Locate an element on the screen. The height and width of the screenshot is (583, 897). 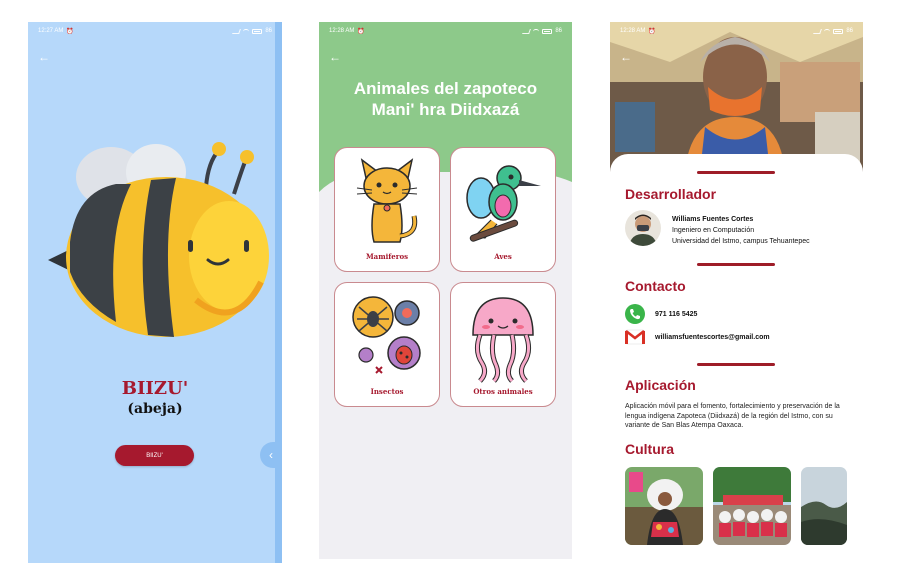
bird-icon is located at coordinates (503, 203).